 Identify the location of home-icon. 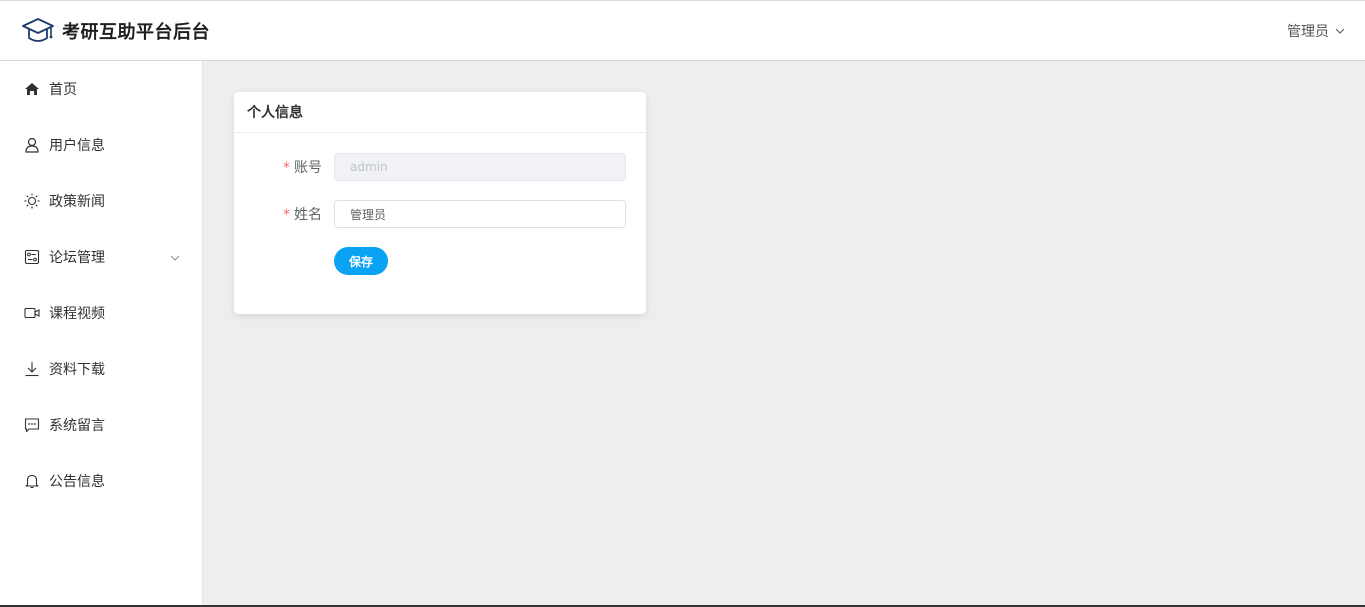
(32, 89).